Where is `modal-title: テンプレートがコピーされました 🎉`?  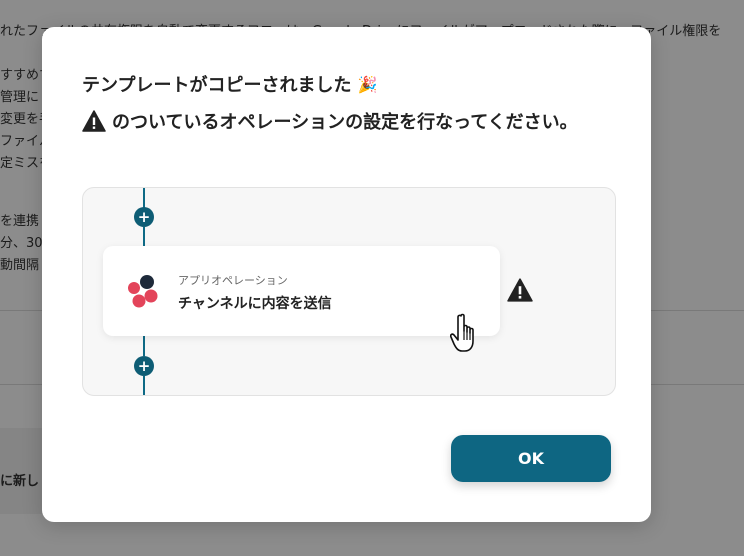
modal-title: テンプレートがコピーされました 🎉 is located at coordinates (229, 84).